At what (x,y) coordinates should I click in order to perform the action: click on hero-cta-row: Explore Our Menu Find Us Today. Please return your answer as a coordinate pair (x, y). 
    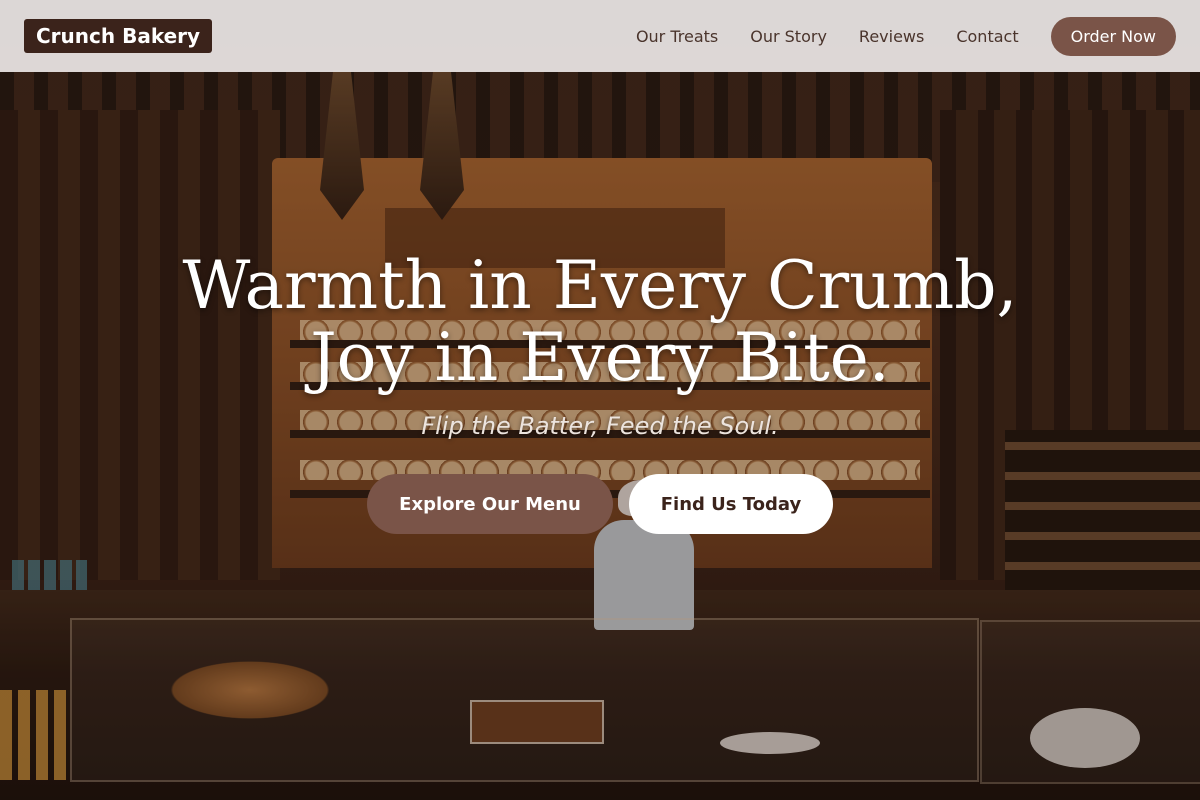
    Looking at the image, I should click on (600, 504).